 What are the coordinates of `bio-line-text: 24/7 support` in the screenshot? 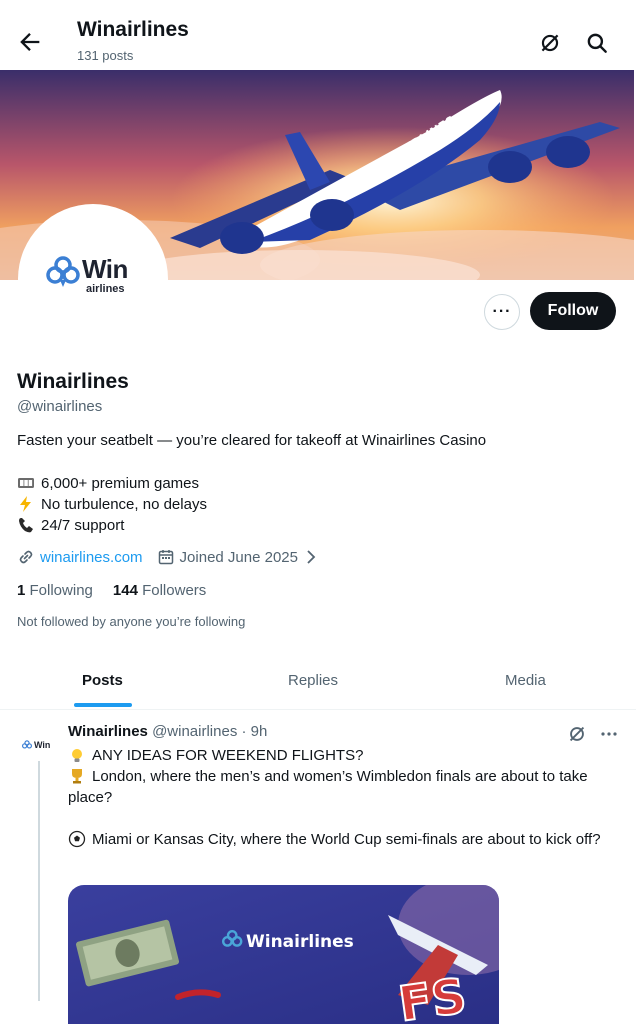 It's located at (83, 525).